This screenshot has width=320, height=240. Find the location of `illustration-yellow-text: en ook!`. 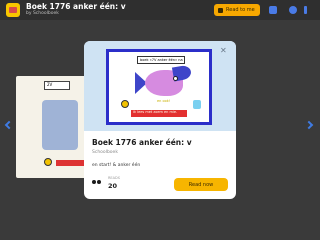

illustration-yellow-text: en ook! is located at coordinates (164, 101).